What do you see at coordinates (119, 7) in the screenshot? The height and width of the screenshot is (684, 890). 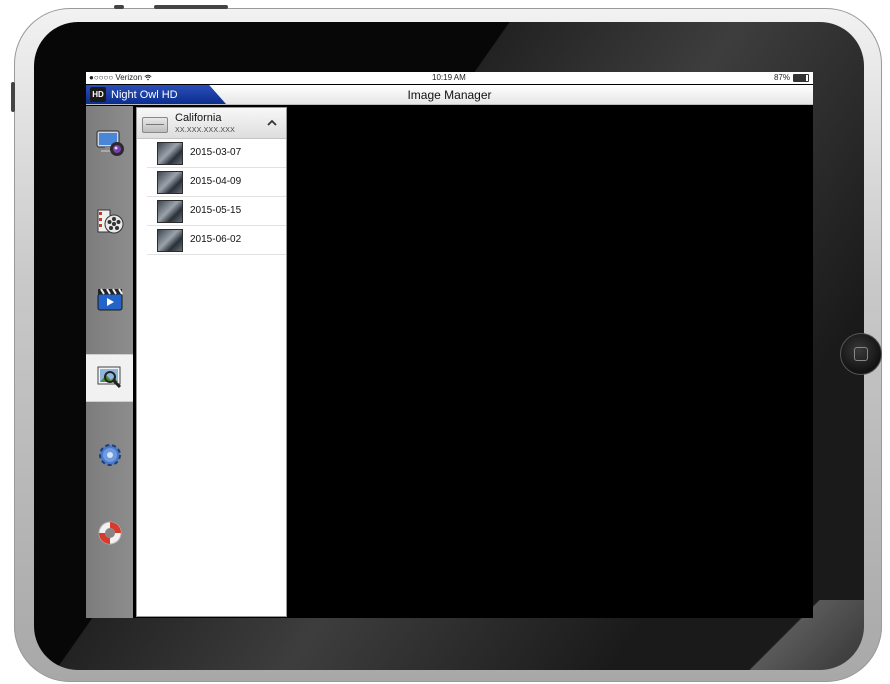 I see `mute-switch` at bounding box center [119, 7].